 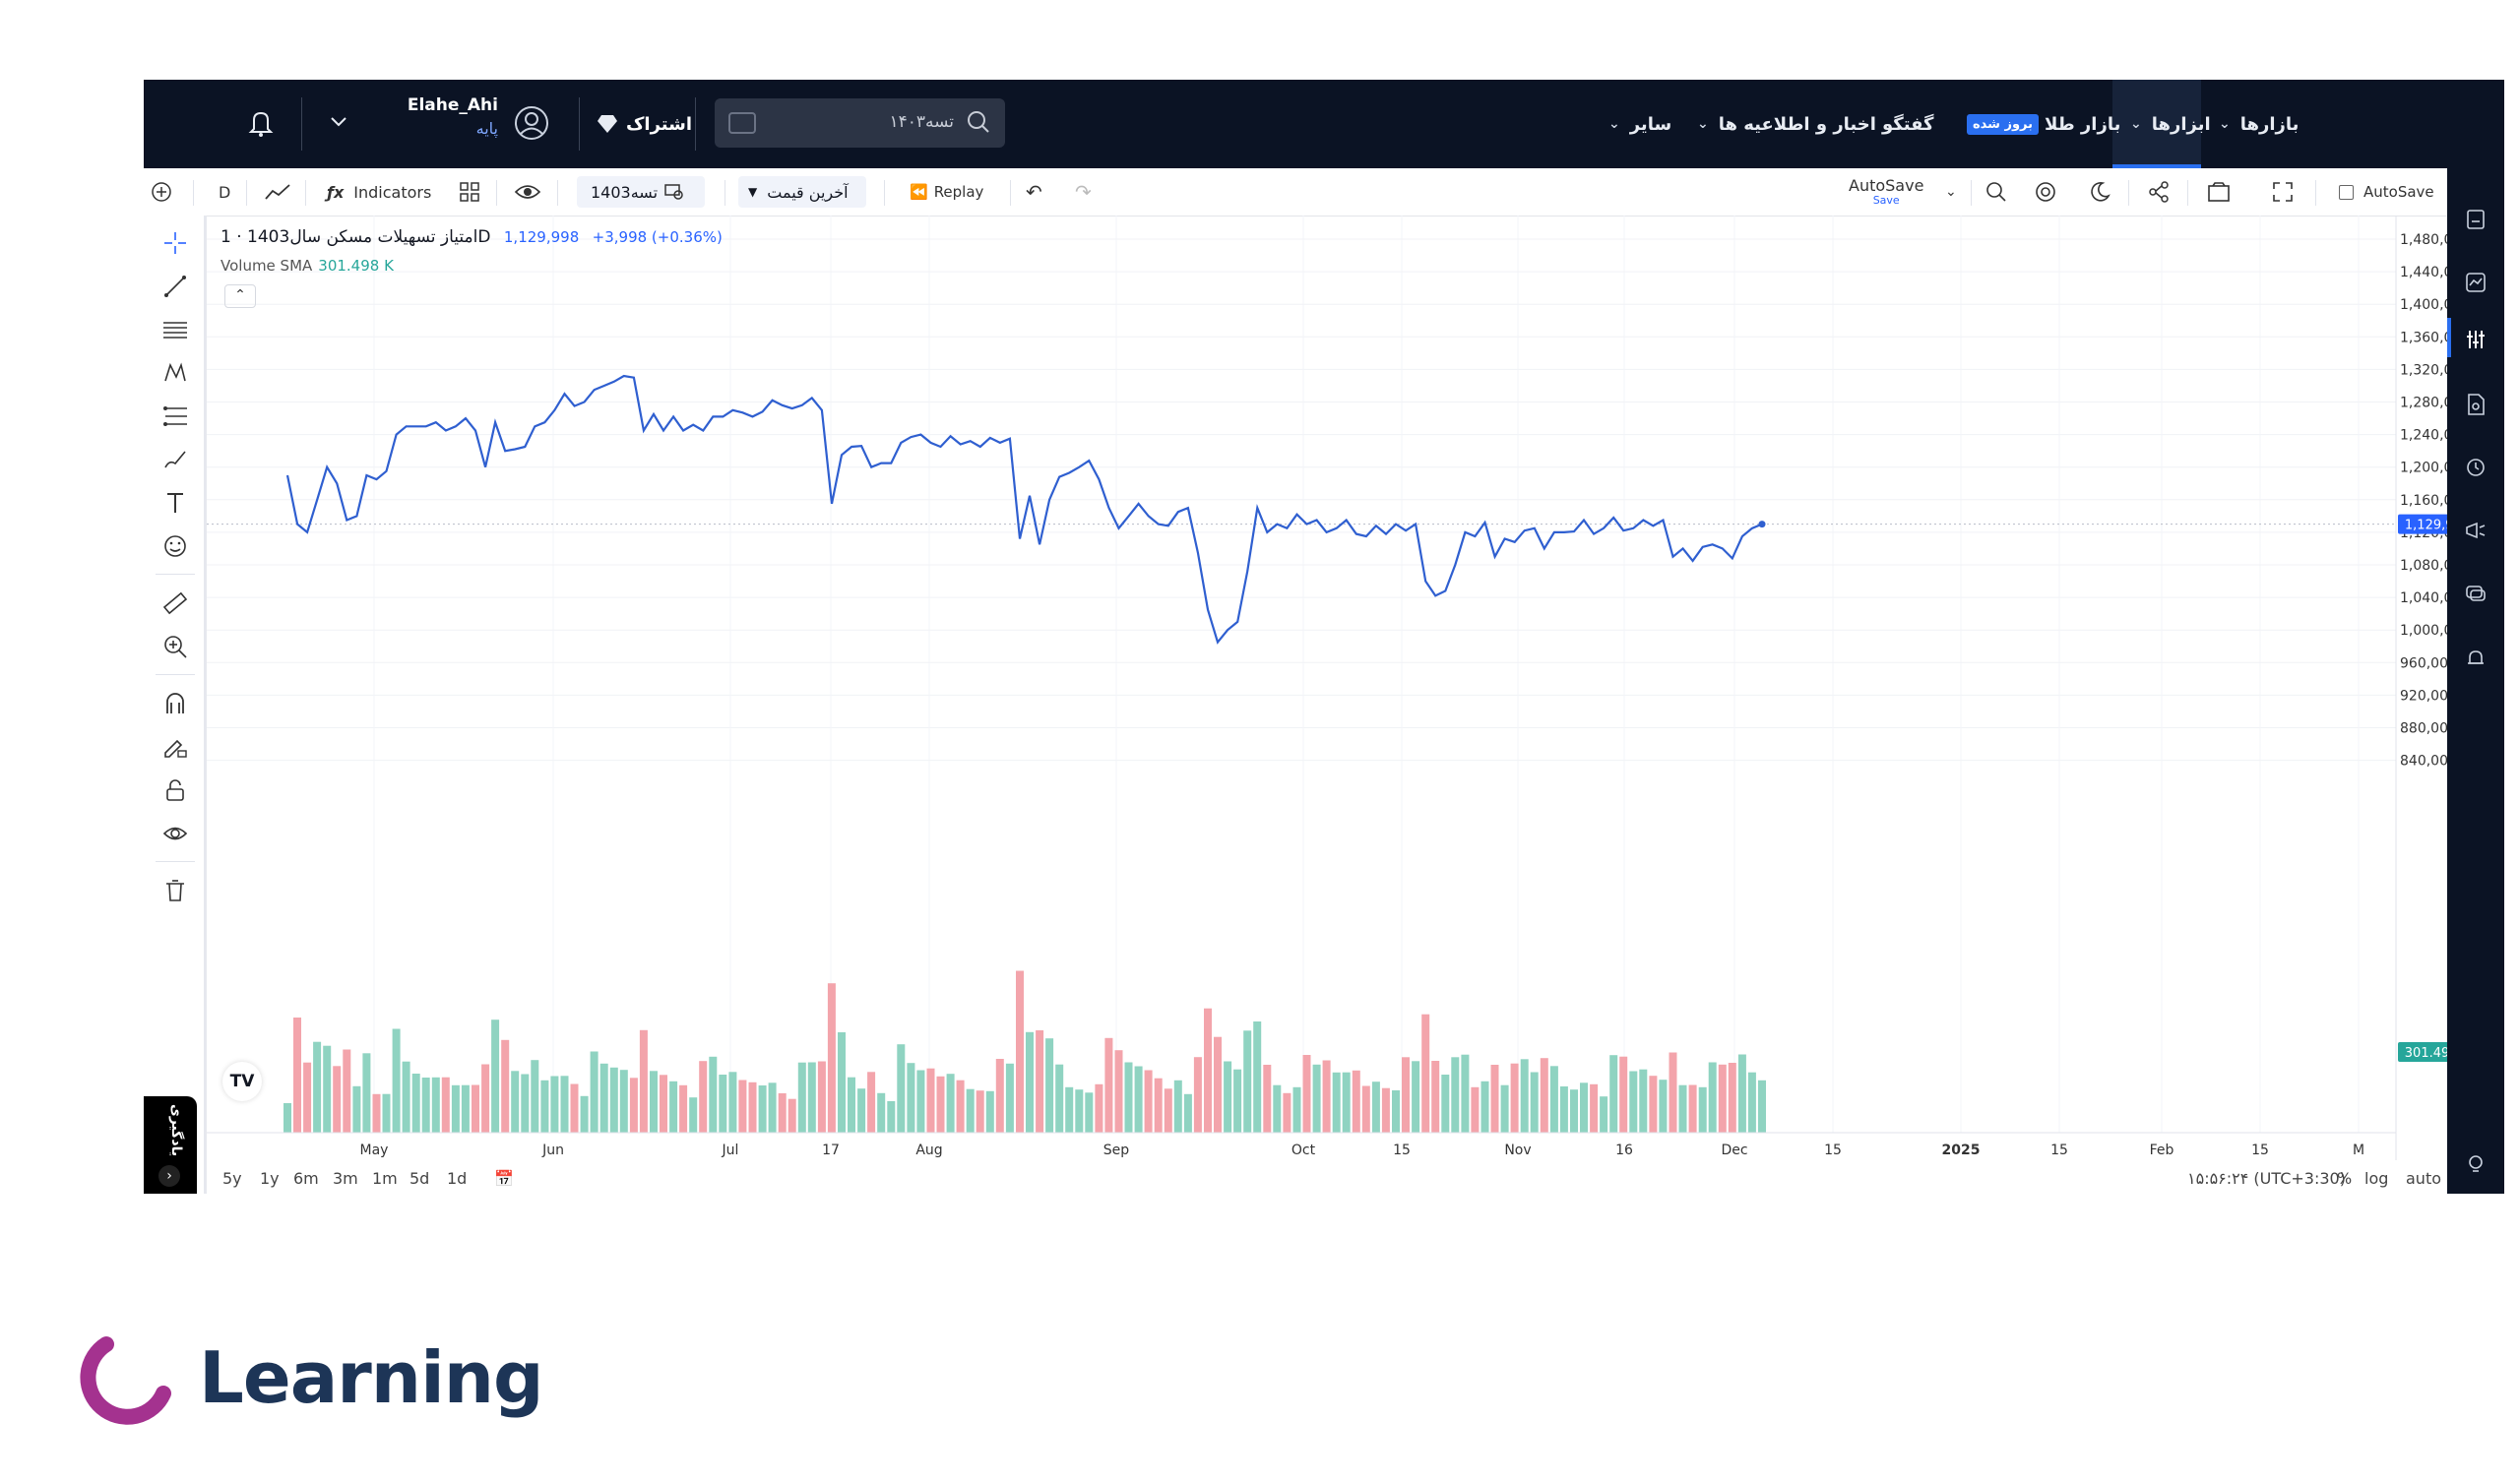 What do you see at coordinates (175, 546) in the screenshot?
I see `emoji-icon` at bounding box center [175, 546].